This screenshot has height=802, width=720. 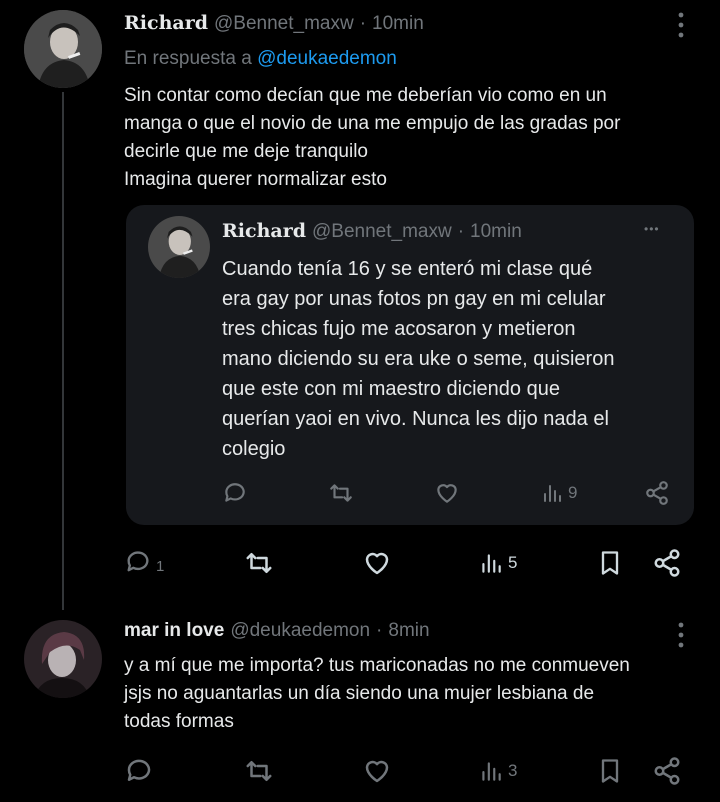 I want to click on views-button: 5, so click(x=497, y=563).